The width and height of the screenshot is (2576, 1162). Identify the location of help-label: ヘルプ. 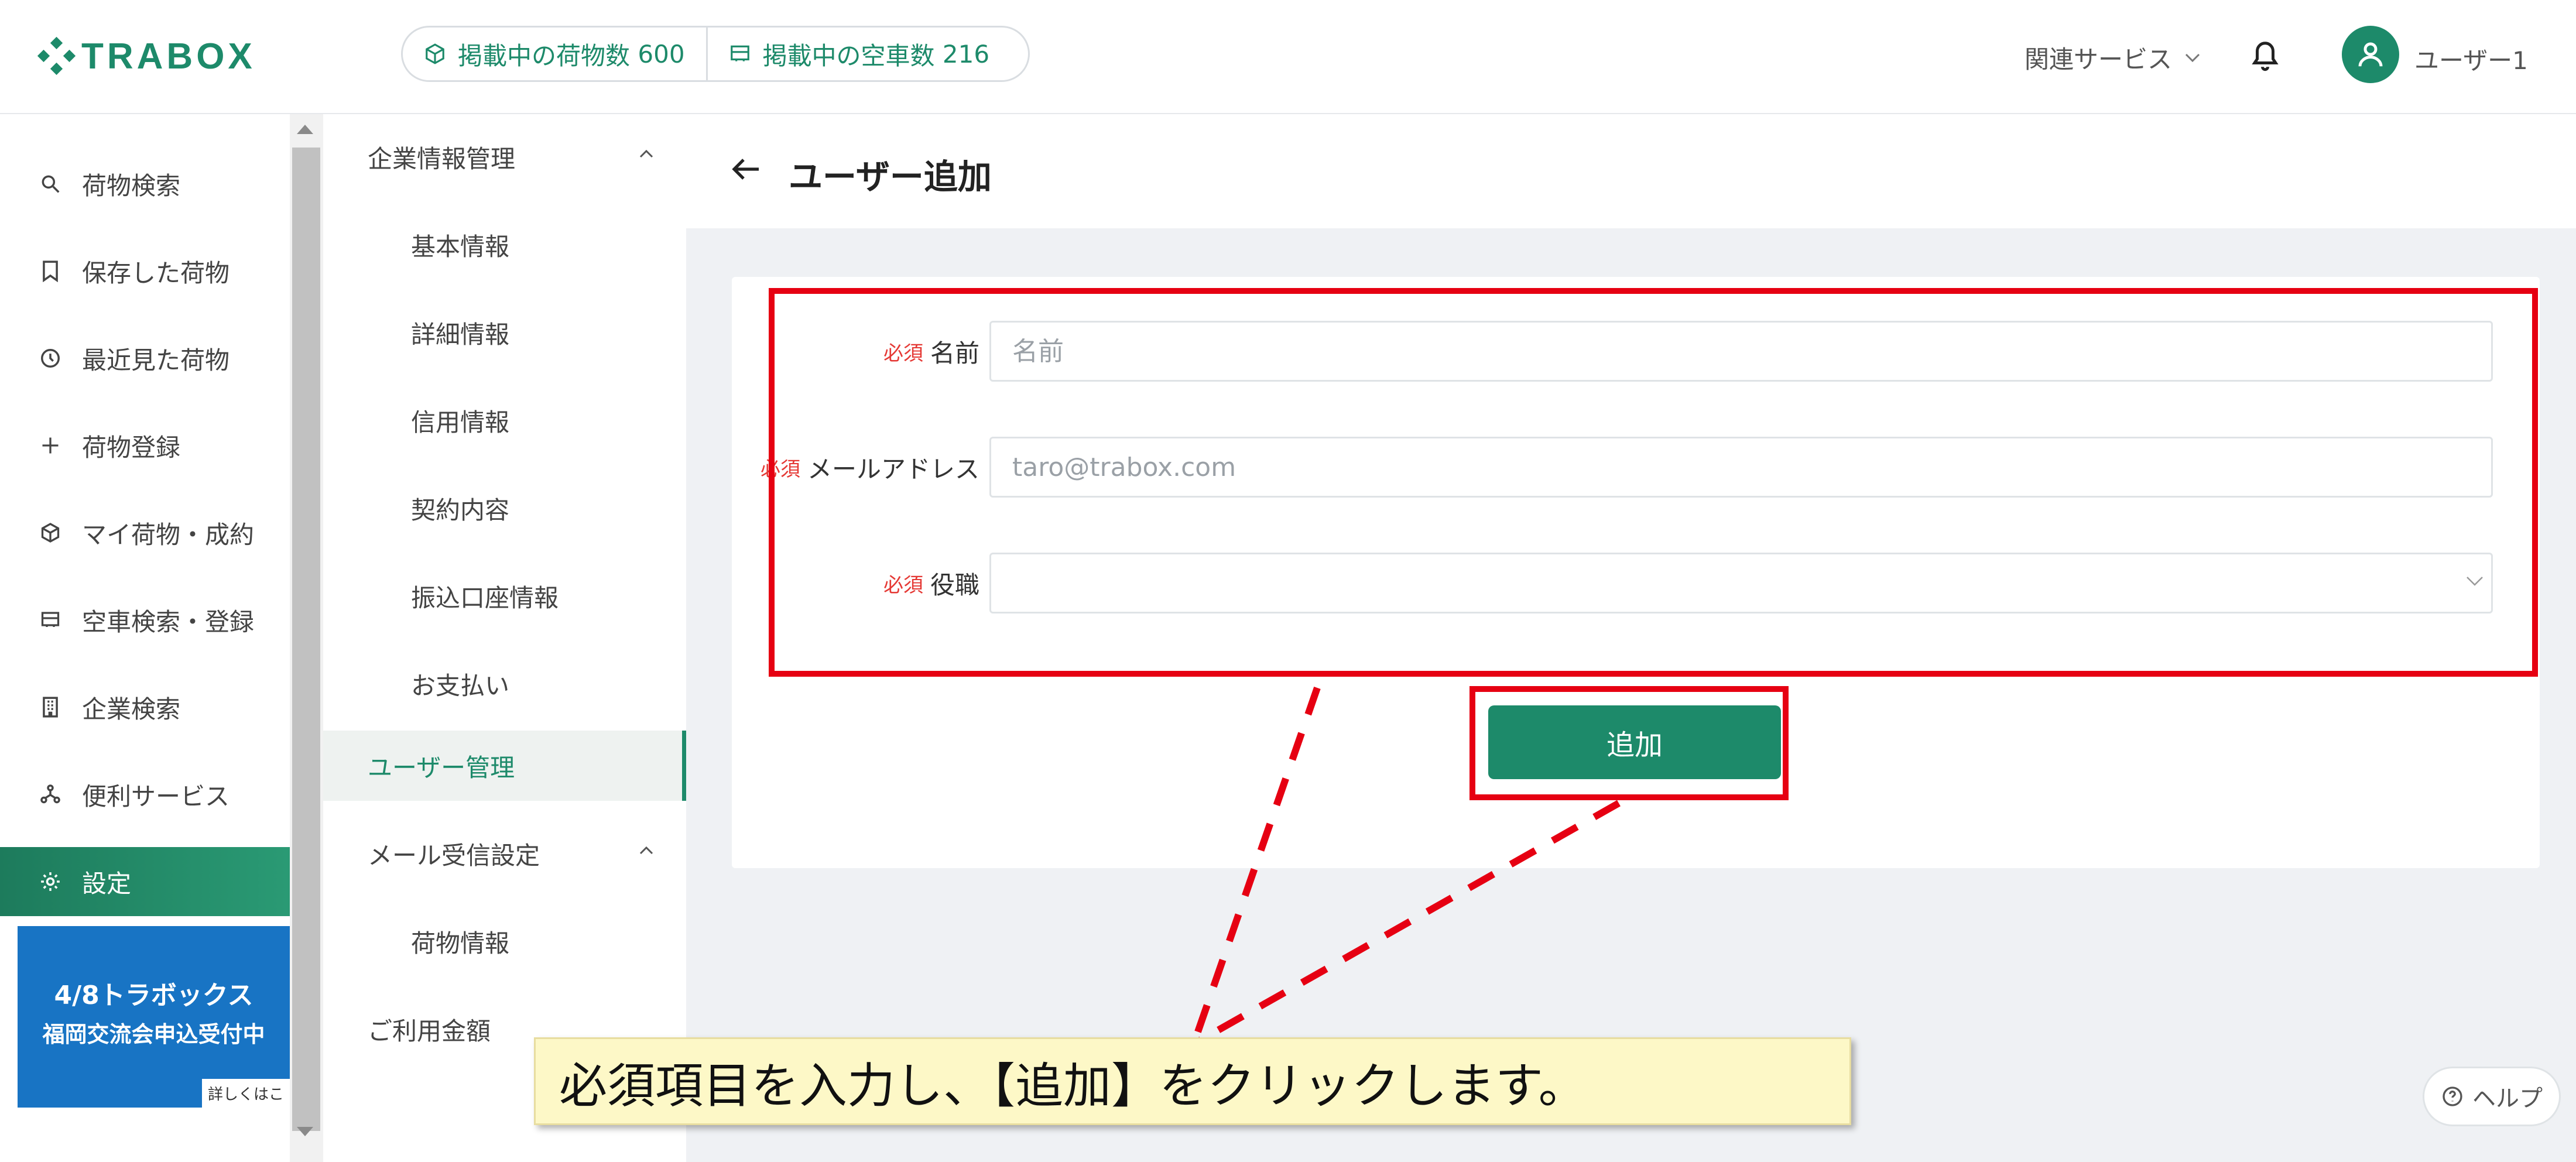
(2507, 1098).